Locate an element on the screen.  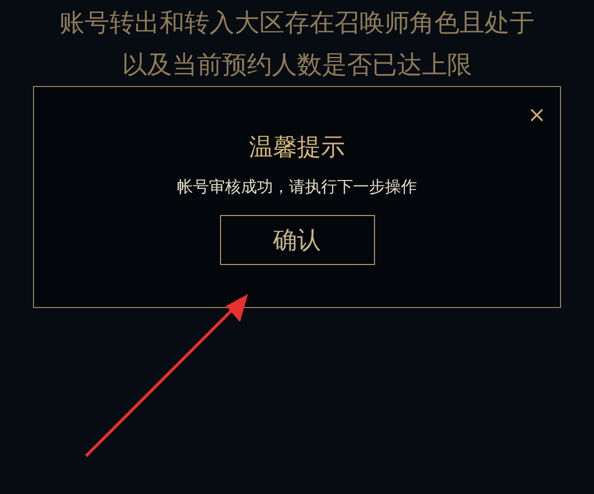
background-text: 账号转出和转入大区存在召唤师角色且处于 is located at coordinates (297, 23).